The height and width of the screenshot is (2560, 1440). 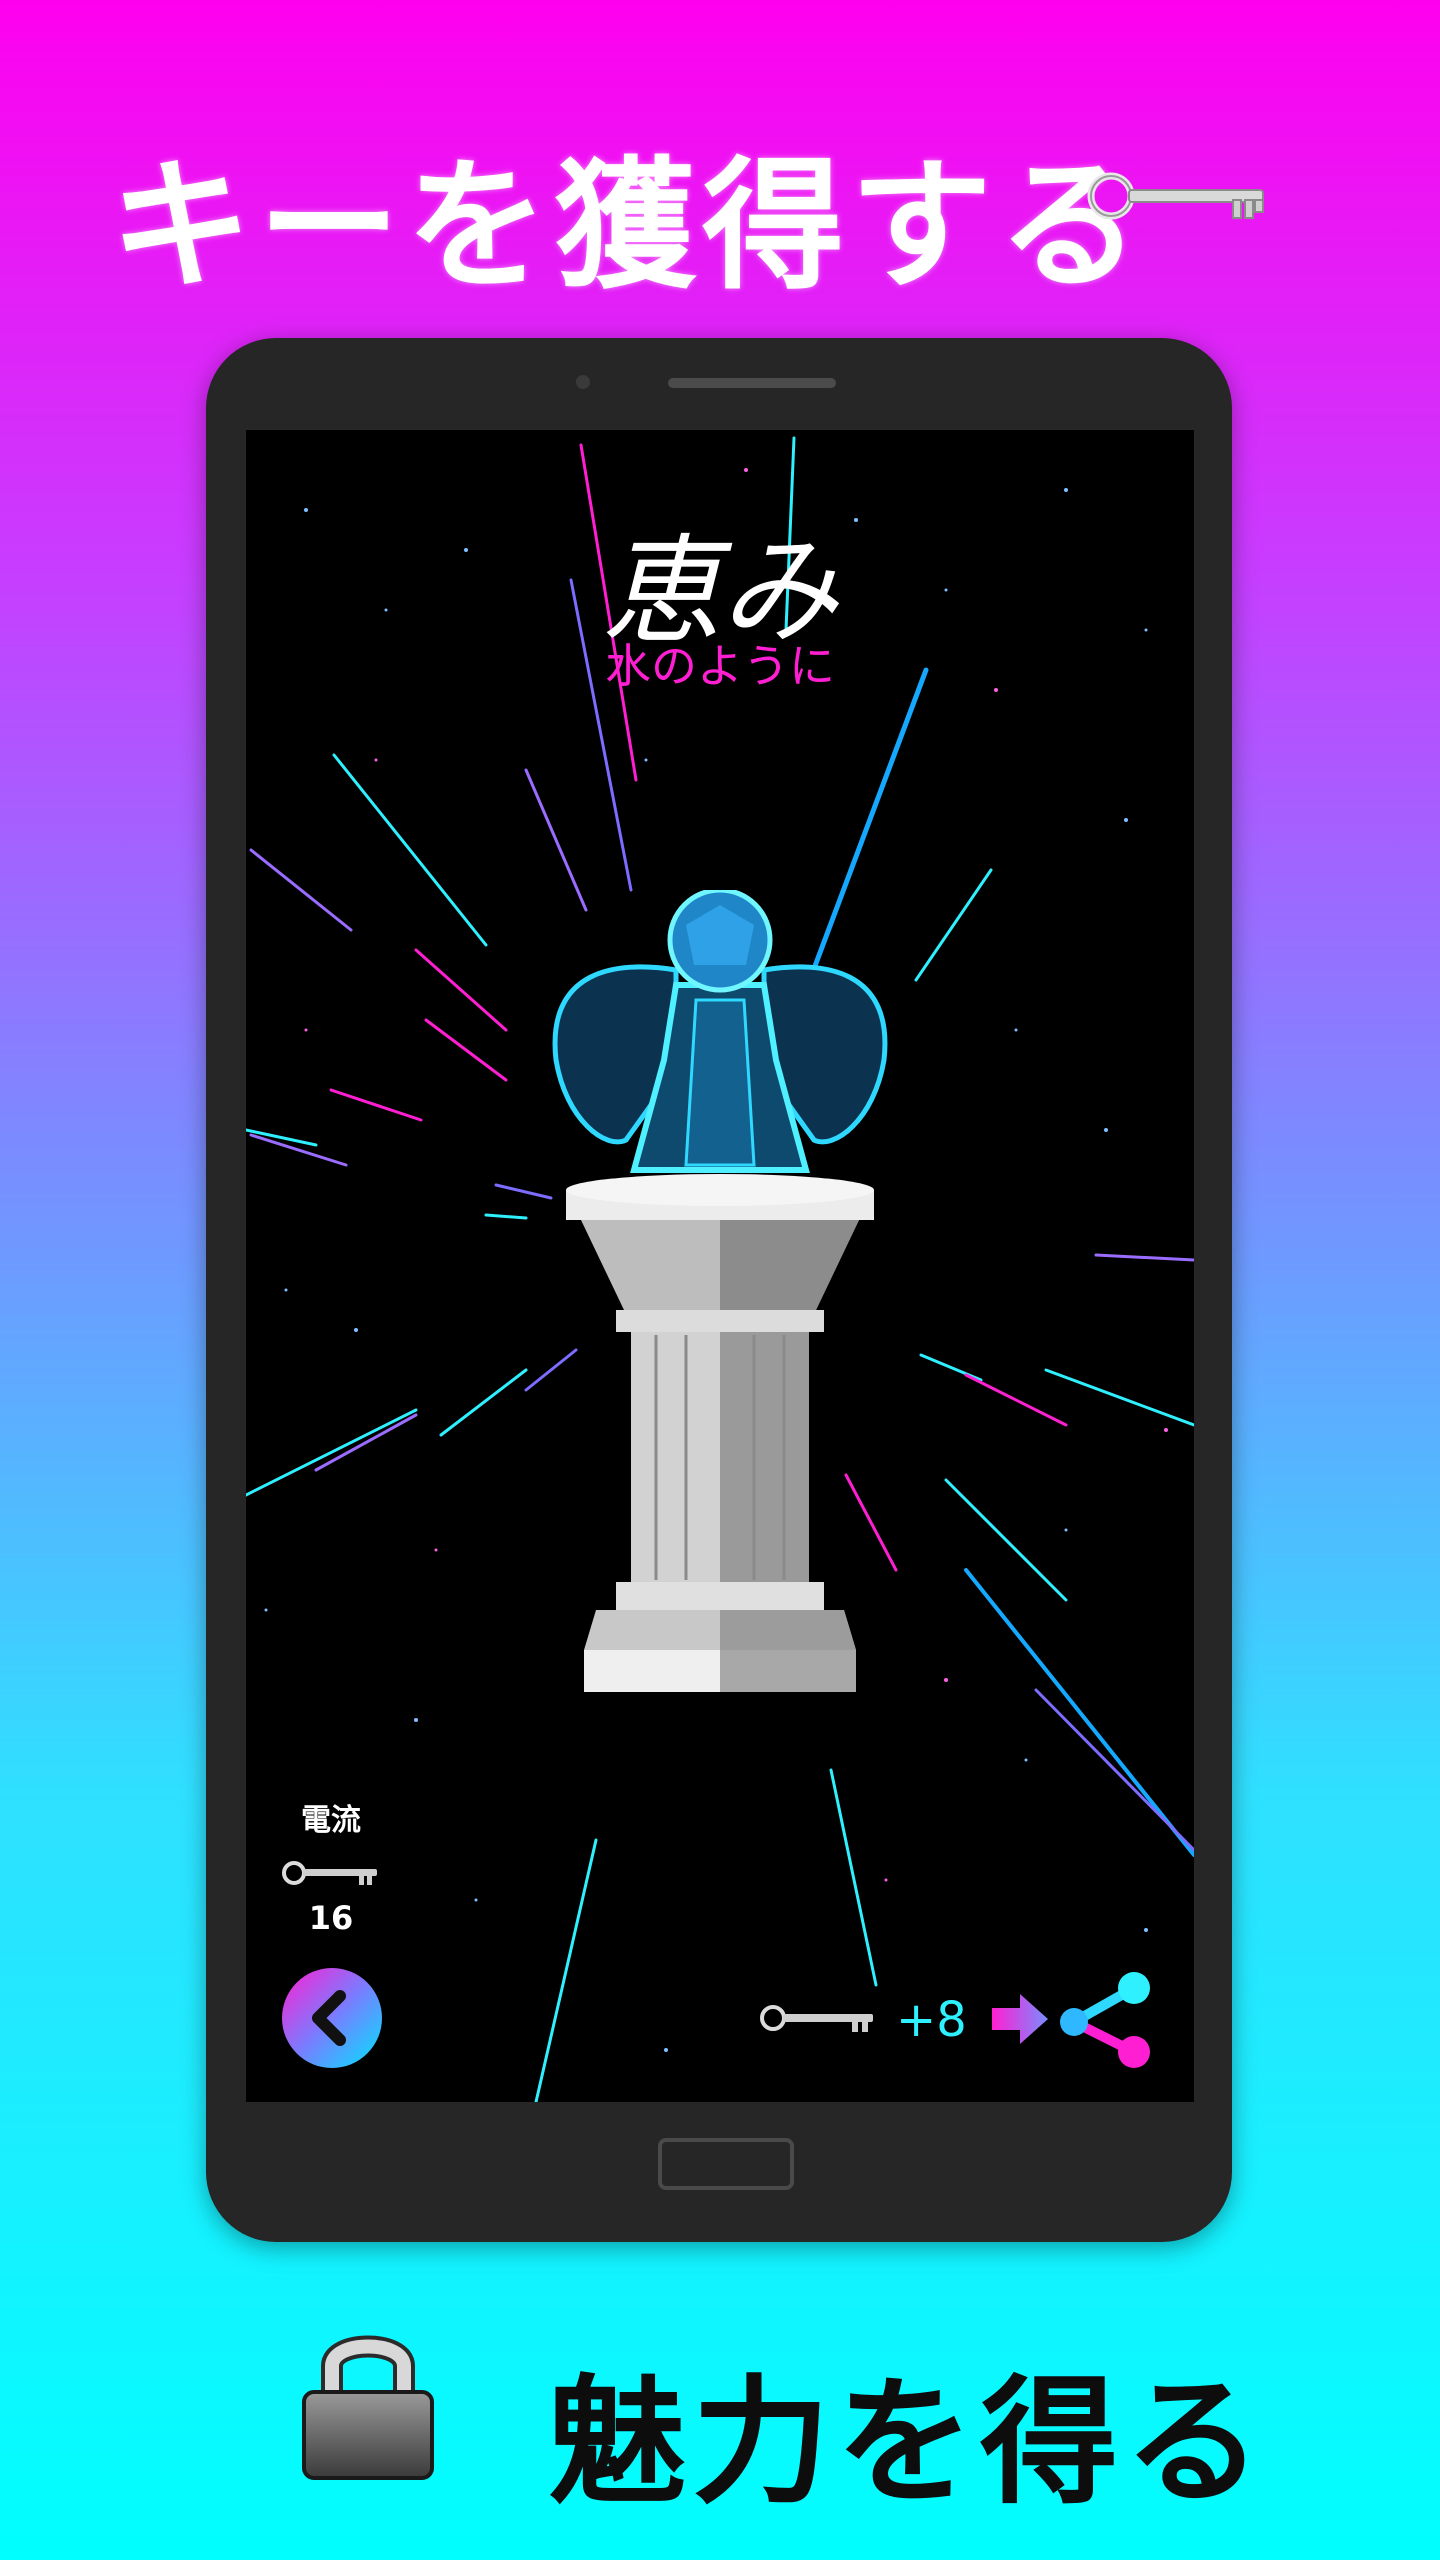 What do you see at coordinates (720, 666) in the screenshot?
I see `charm-subtitle: 水のように` at bounding box center [720, 666].